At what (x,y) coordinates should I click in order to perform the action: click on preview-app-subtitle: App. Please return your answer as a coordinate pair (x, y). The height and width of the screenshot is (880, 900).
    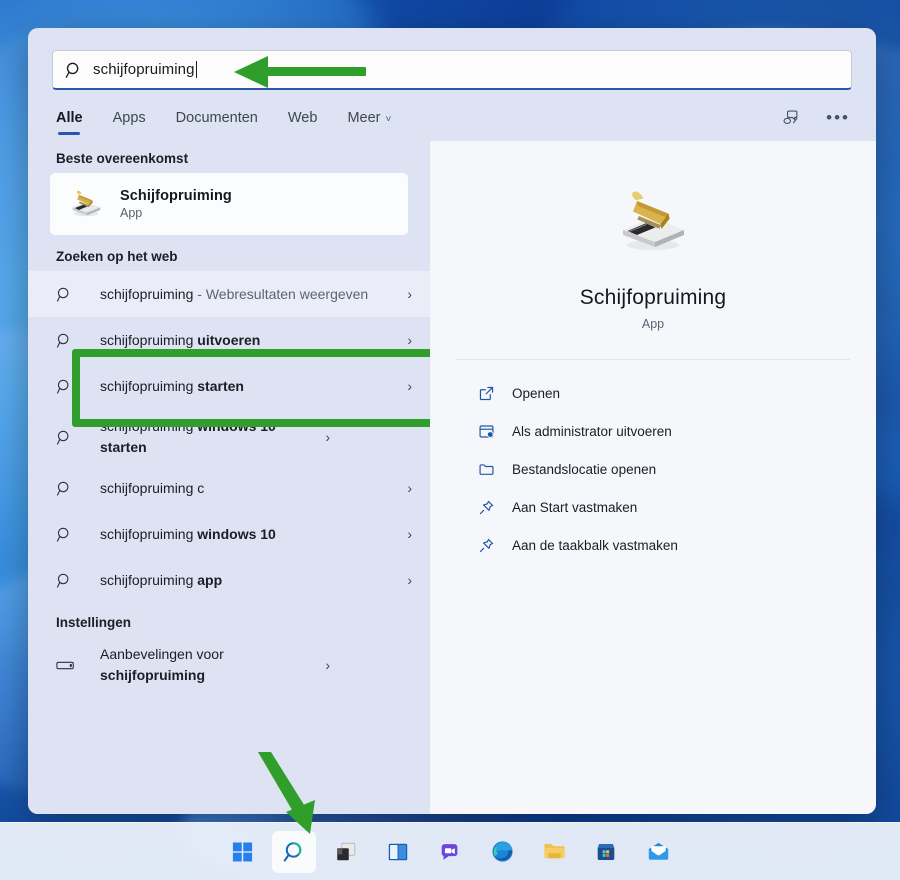
    Looking at the image, I should click on (653, 324).